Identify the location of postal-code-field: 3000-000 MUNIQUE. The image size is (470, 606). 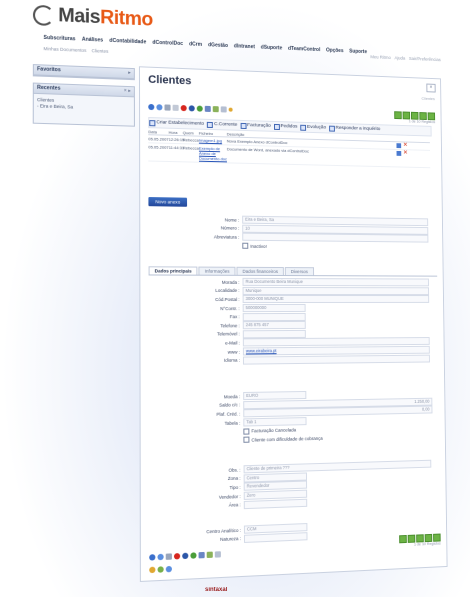
(336, 299).